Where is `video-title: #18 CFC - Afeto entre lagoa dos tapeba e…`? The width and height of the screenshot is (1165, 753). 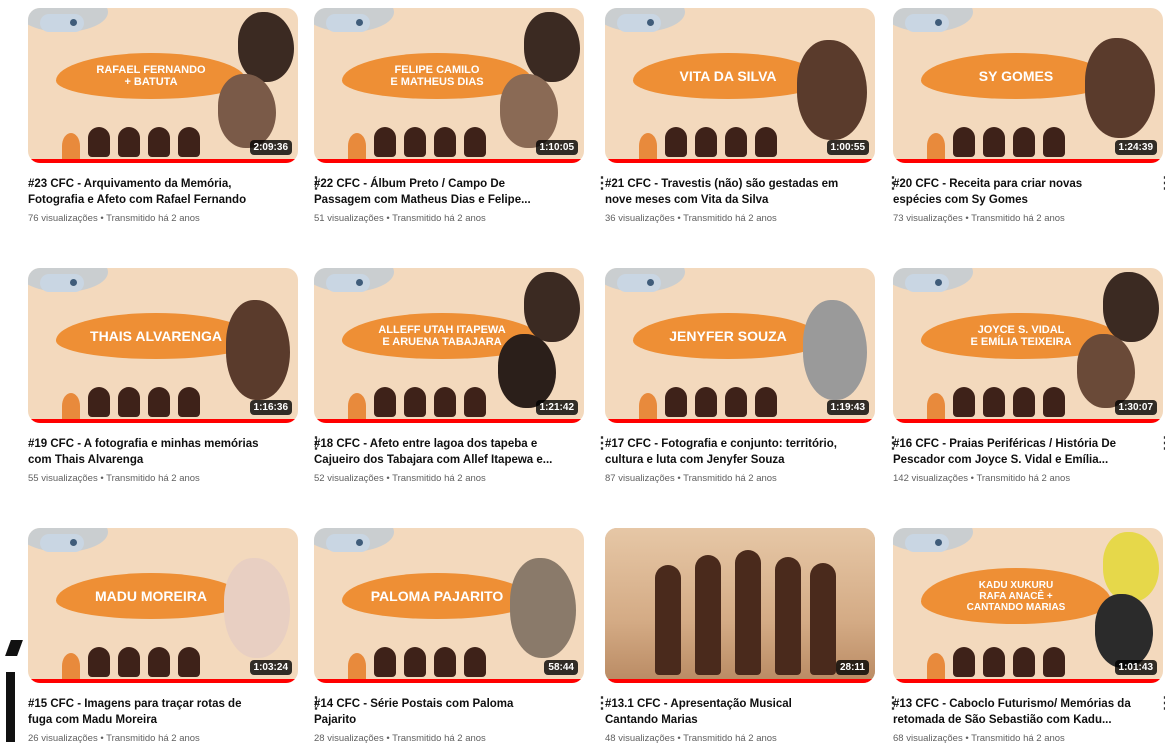 video-title: #18 CFC - Afeto entre lagoa dos tapeba e… is located at coordinates (434, 452).